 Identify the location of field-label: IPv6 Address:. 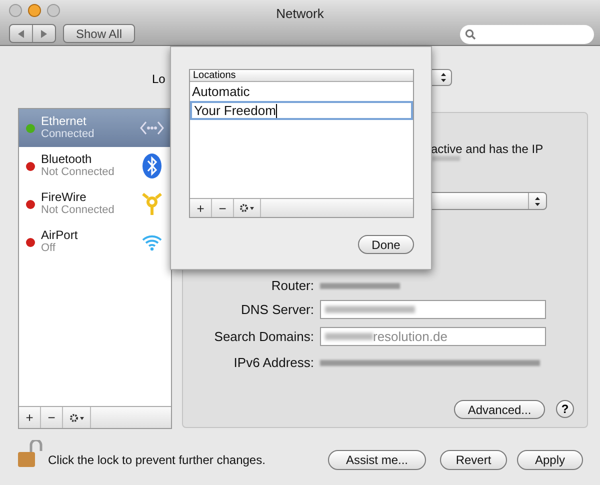
(273, 363).